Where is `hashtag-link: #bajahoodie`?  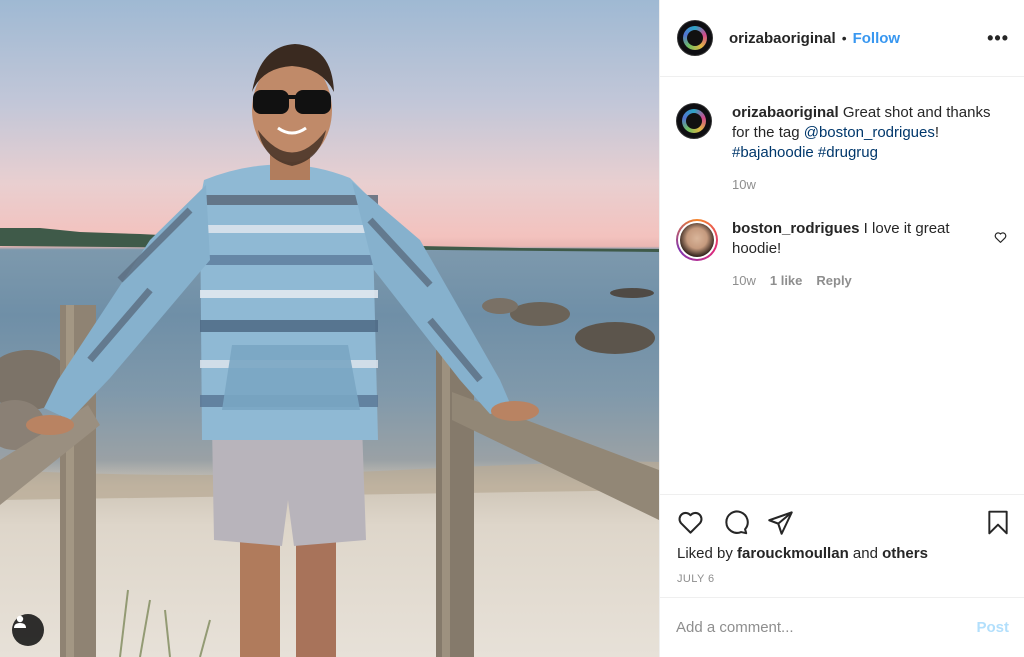
hashtag-link: #bajahoodie is located at coordinates (773, 152).